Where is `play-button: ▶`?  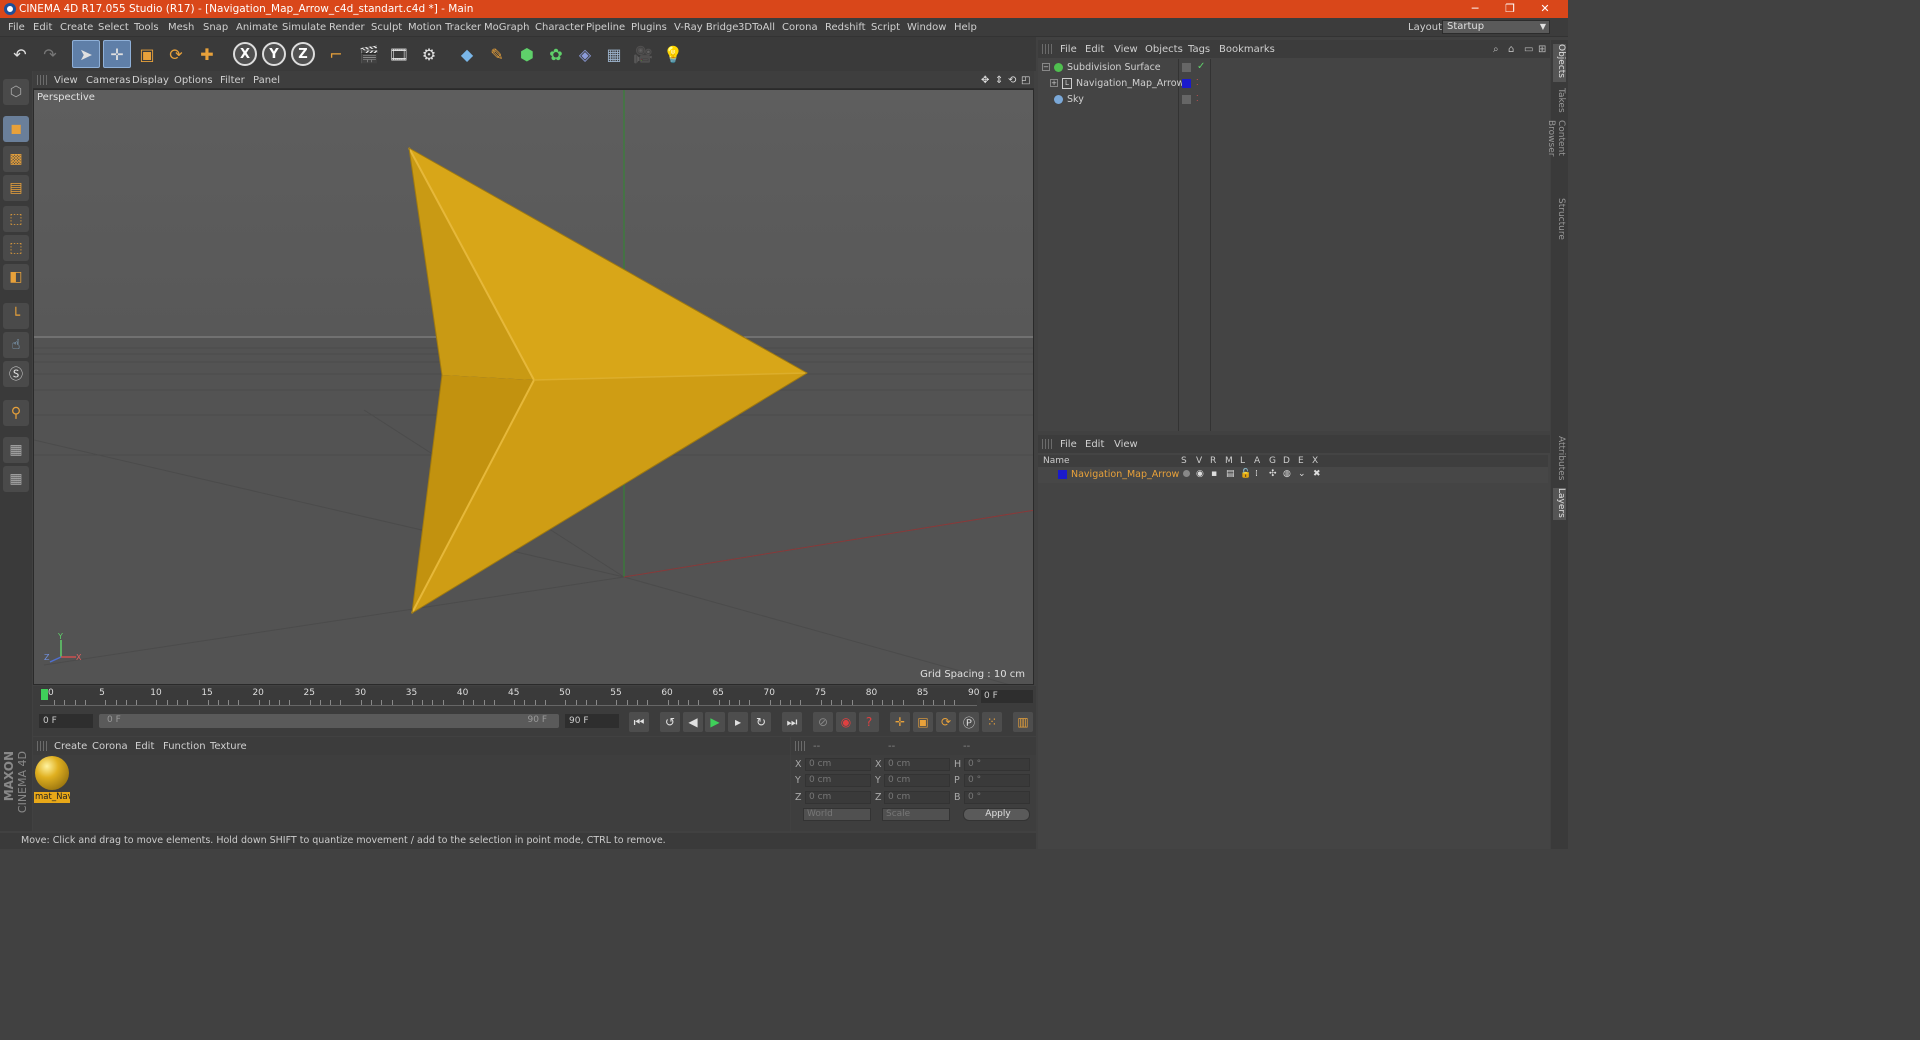 play-button: ▶ is located at coordinates (715, 722).